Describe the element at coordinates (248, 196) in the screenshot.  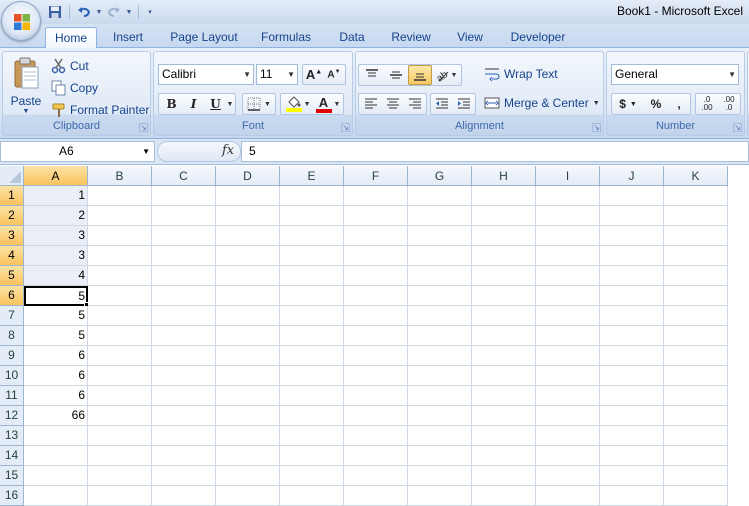
I see `cell-d1` at that location.